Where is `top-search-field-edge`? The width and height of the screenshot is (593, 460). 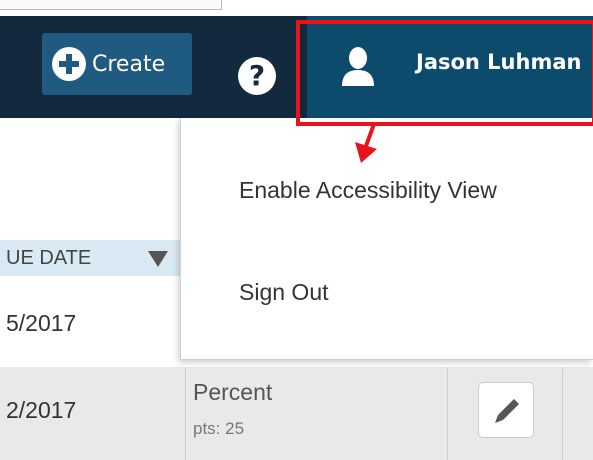
top-search-field-edge is located at coordinates (111, 5).